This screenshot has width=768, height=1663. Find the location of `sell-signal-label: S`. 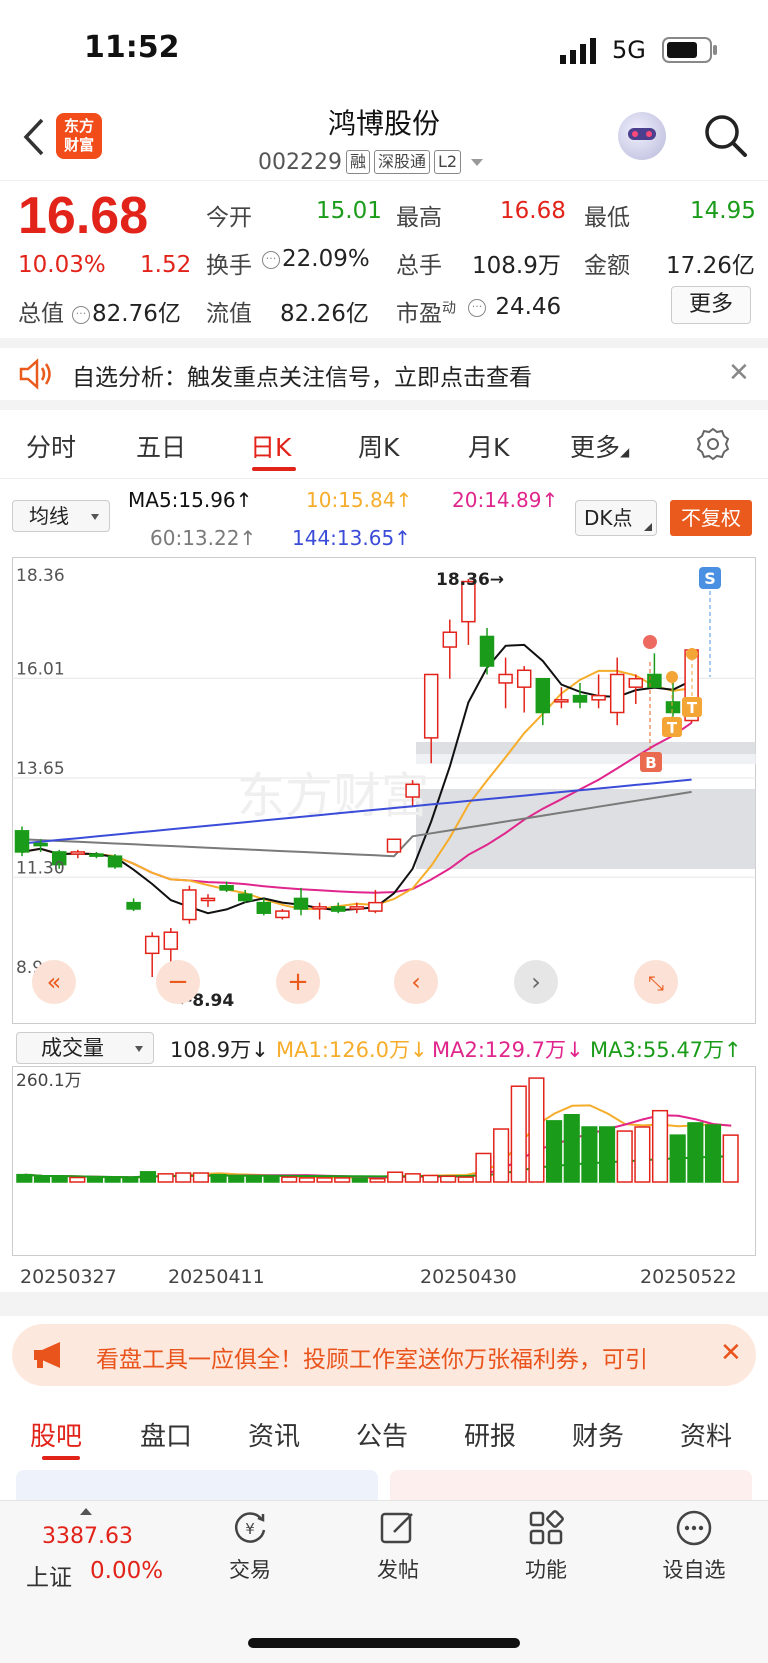

sell-signal-label: S is located at coordinates (710, 578).